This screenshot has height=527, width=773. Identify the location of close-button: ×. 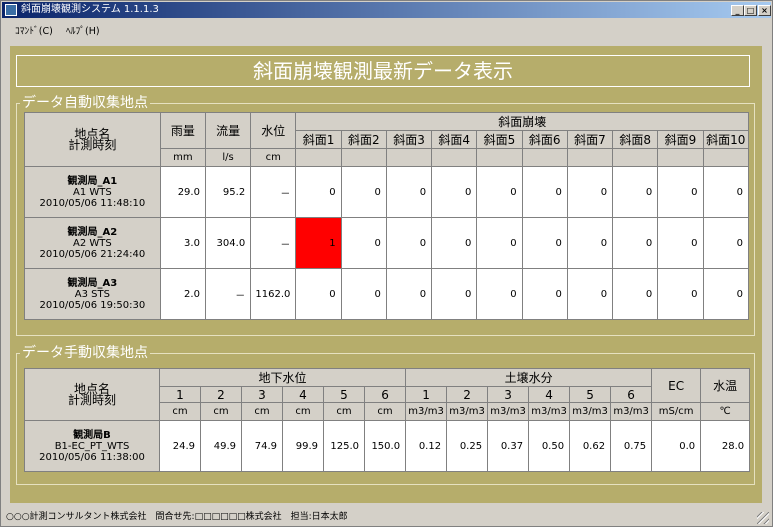
(764, 10).